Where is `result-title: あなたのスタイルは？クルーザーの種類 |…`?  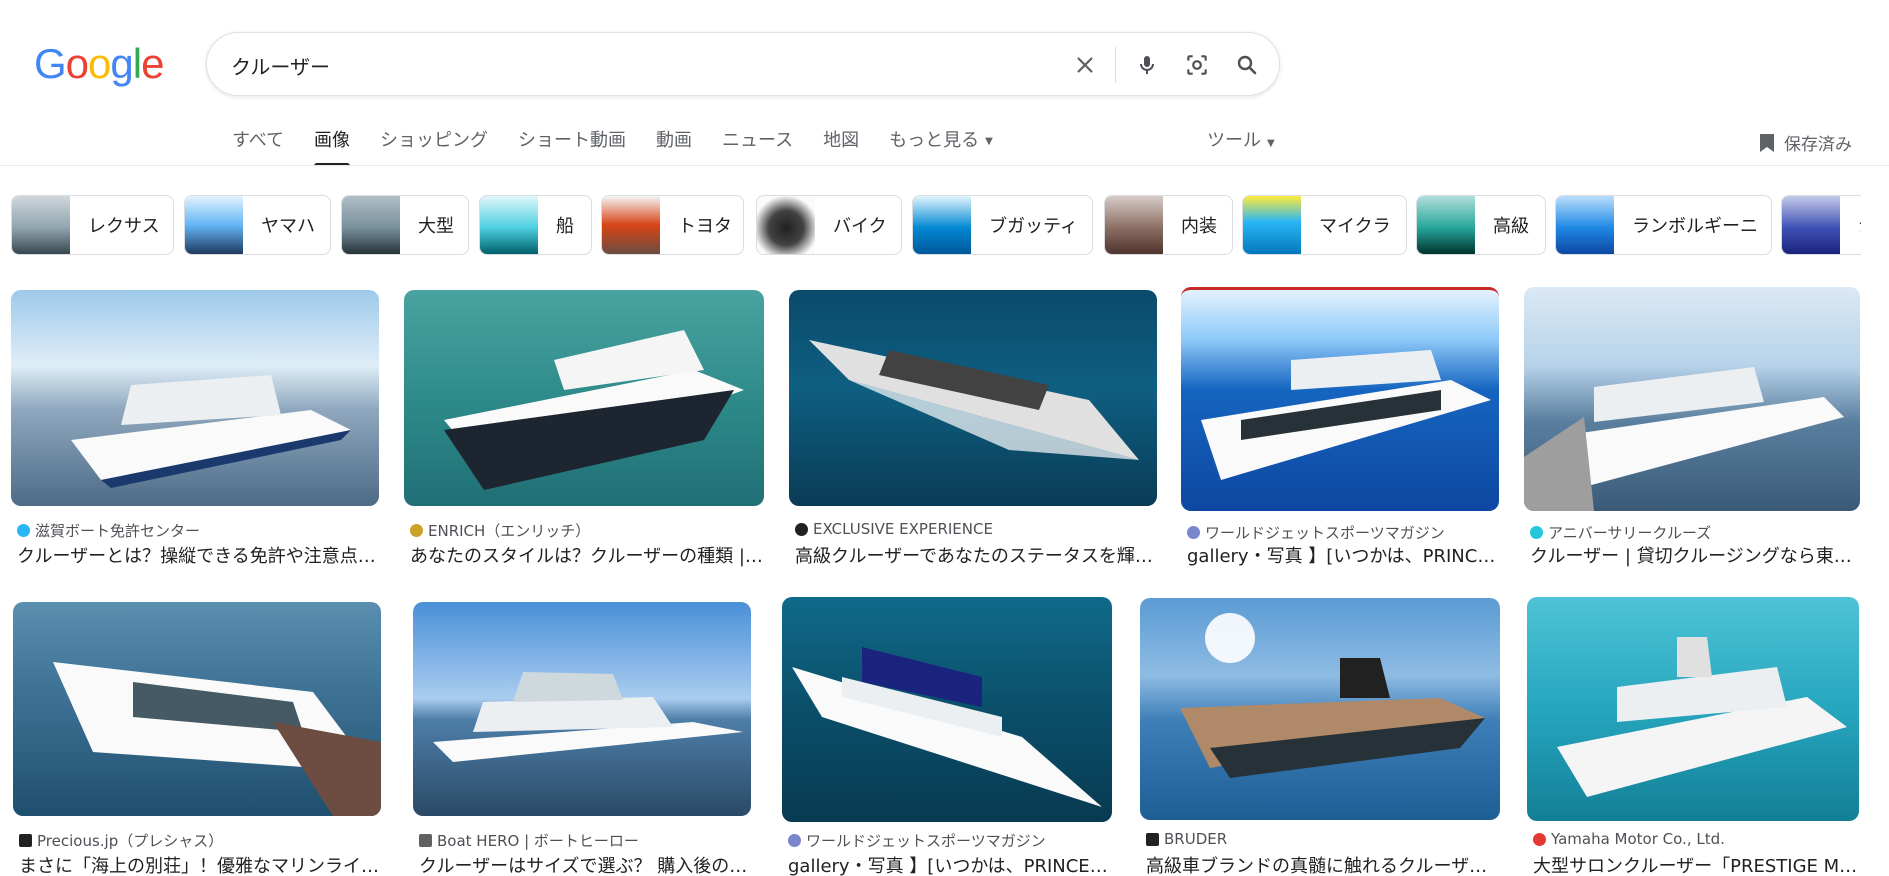 result-title: あなたのスタイルは？クルーザーの種類 |… is located at coordinates (588, 555).